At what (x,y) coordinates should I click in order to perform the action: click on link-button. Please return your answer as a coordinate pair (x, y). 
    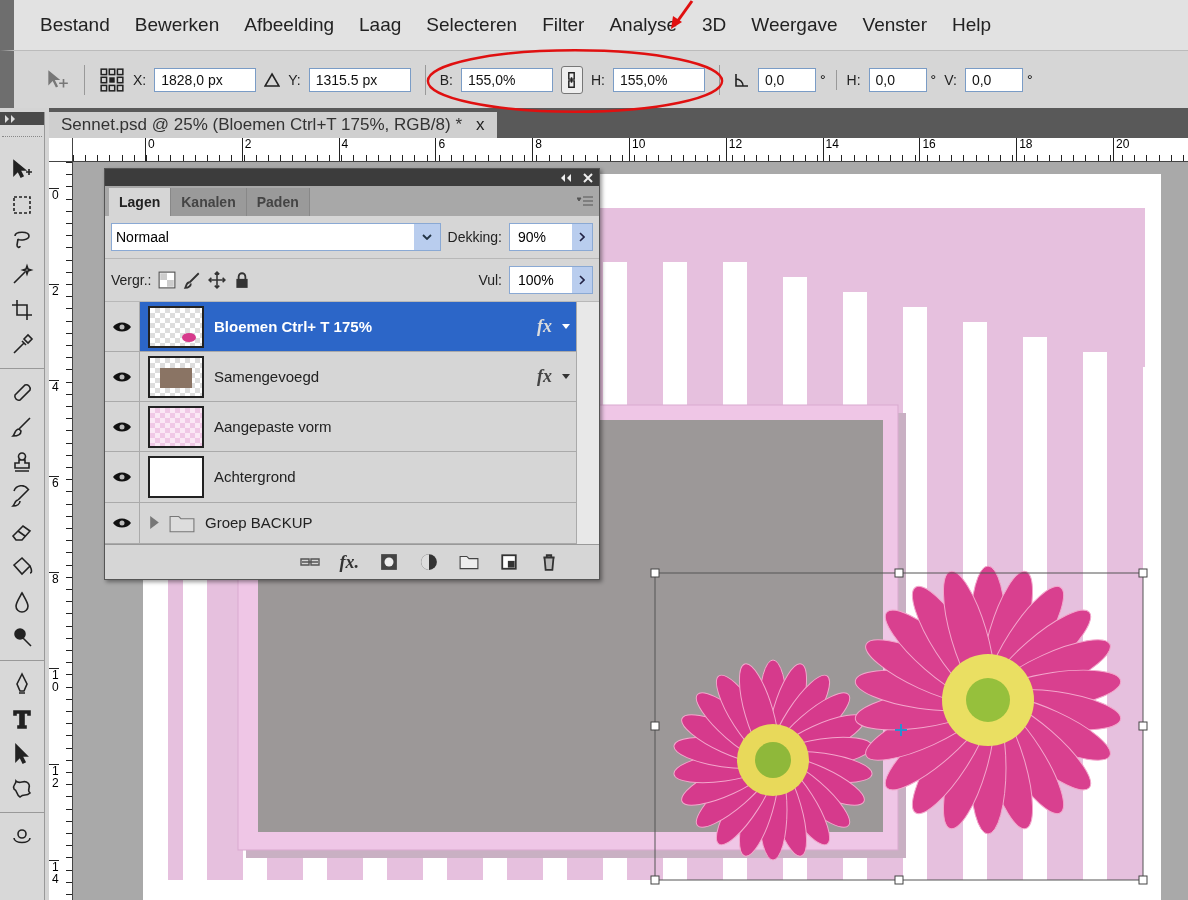
    Looking at the image, I should click on (571, 79).